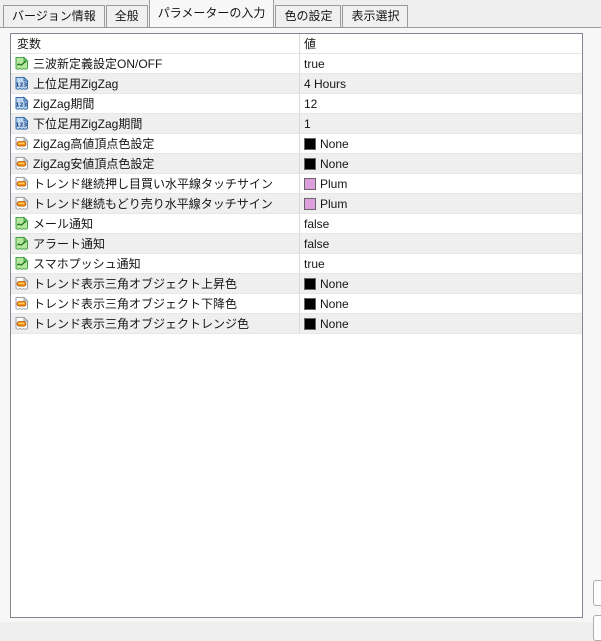  What do you see at coordinates (211, 13) in the screenshot?
I see `tab-2: パラメーターの入力` at bounding box center [211, 13].